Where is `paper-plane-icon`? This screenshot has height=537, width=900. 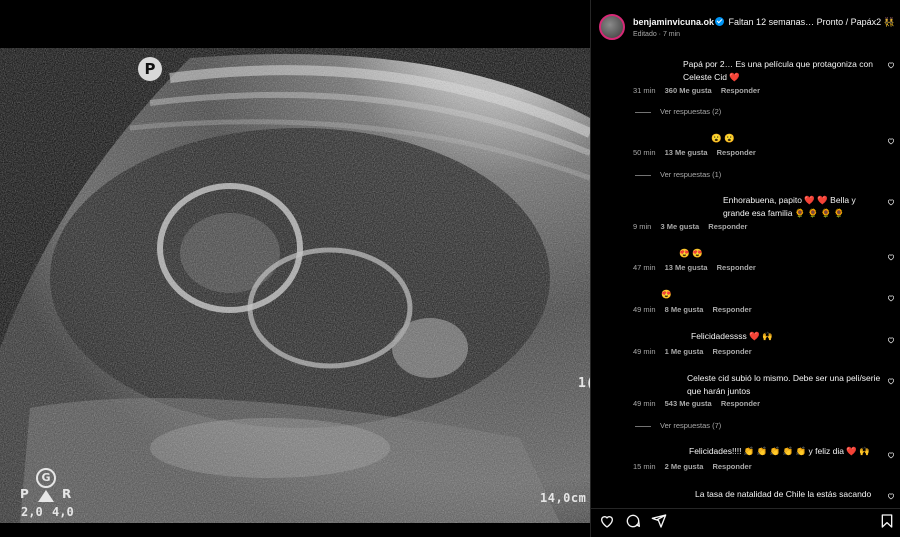 paper-plane-icon is located at coordinates (659, 521).